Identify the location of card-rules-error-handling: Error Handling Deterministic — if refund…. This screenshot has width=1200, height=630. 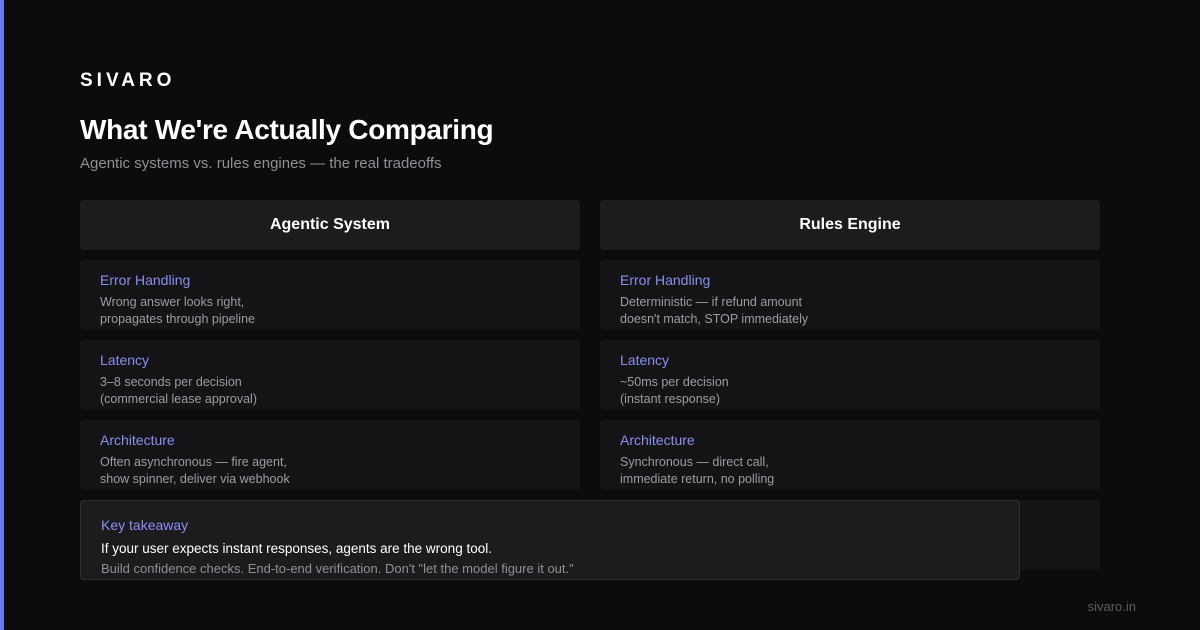
(850, 295).